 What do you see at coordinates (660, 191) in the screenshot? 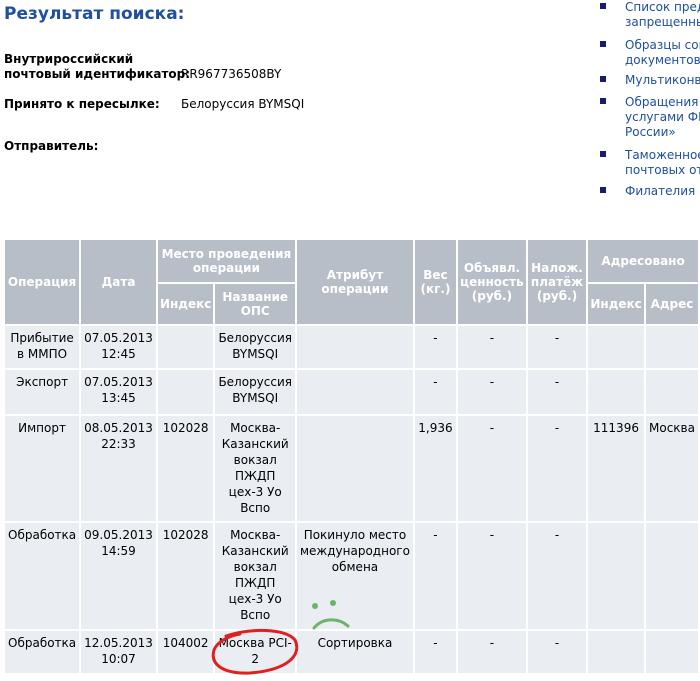
I see `link-text: Филателия` at bounding box center [660, 191].